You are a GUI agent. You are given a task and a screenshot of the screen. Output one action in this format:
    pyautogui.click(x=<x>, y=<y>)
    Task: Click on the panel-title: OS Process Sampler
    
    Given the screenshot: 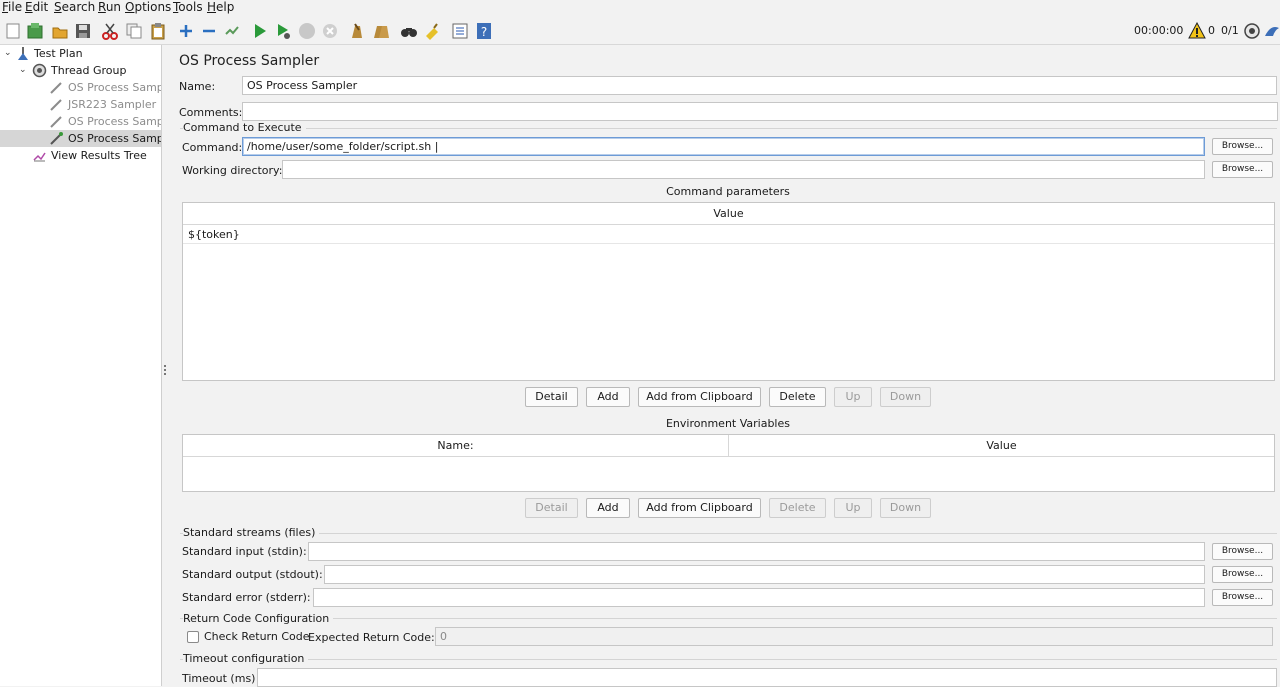 What is the action you would take?
    pyautogui.click(x=249, y=61)
    